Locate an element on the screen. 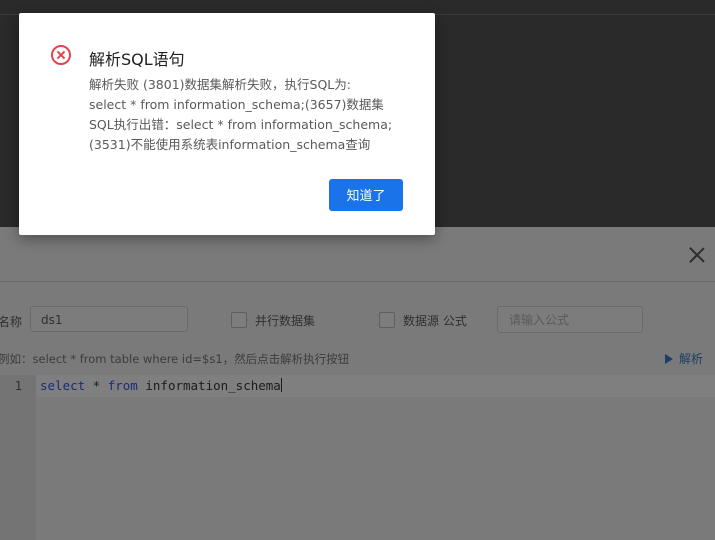 This screenshot has width=715, height=540. editor-gutter: 1 is located at coordinates (18, 457).